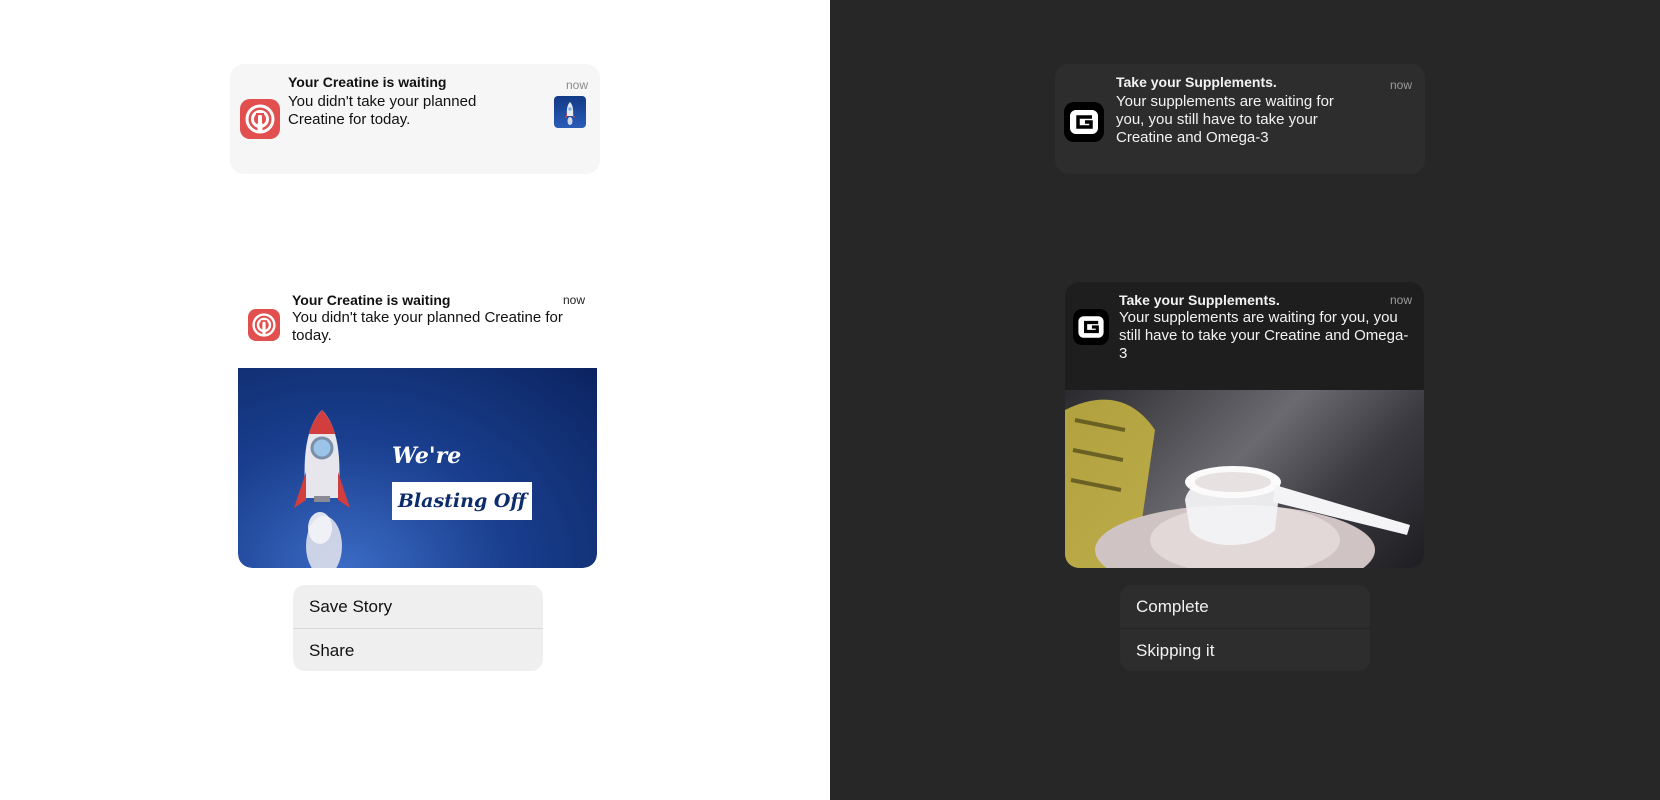 The width and height of the screenshot is (1660, 800). I want to click on banner-headline: We're, so click(427, 456).